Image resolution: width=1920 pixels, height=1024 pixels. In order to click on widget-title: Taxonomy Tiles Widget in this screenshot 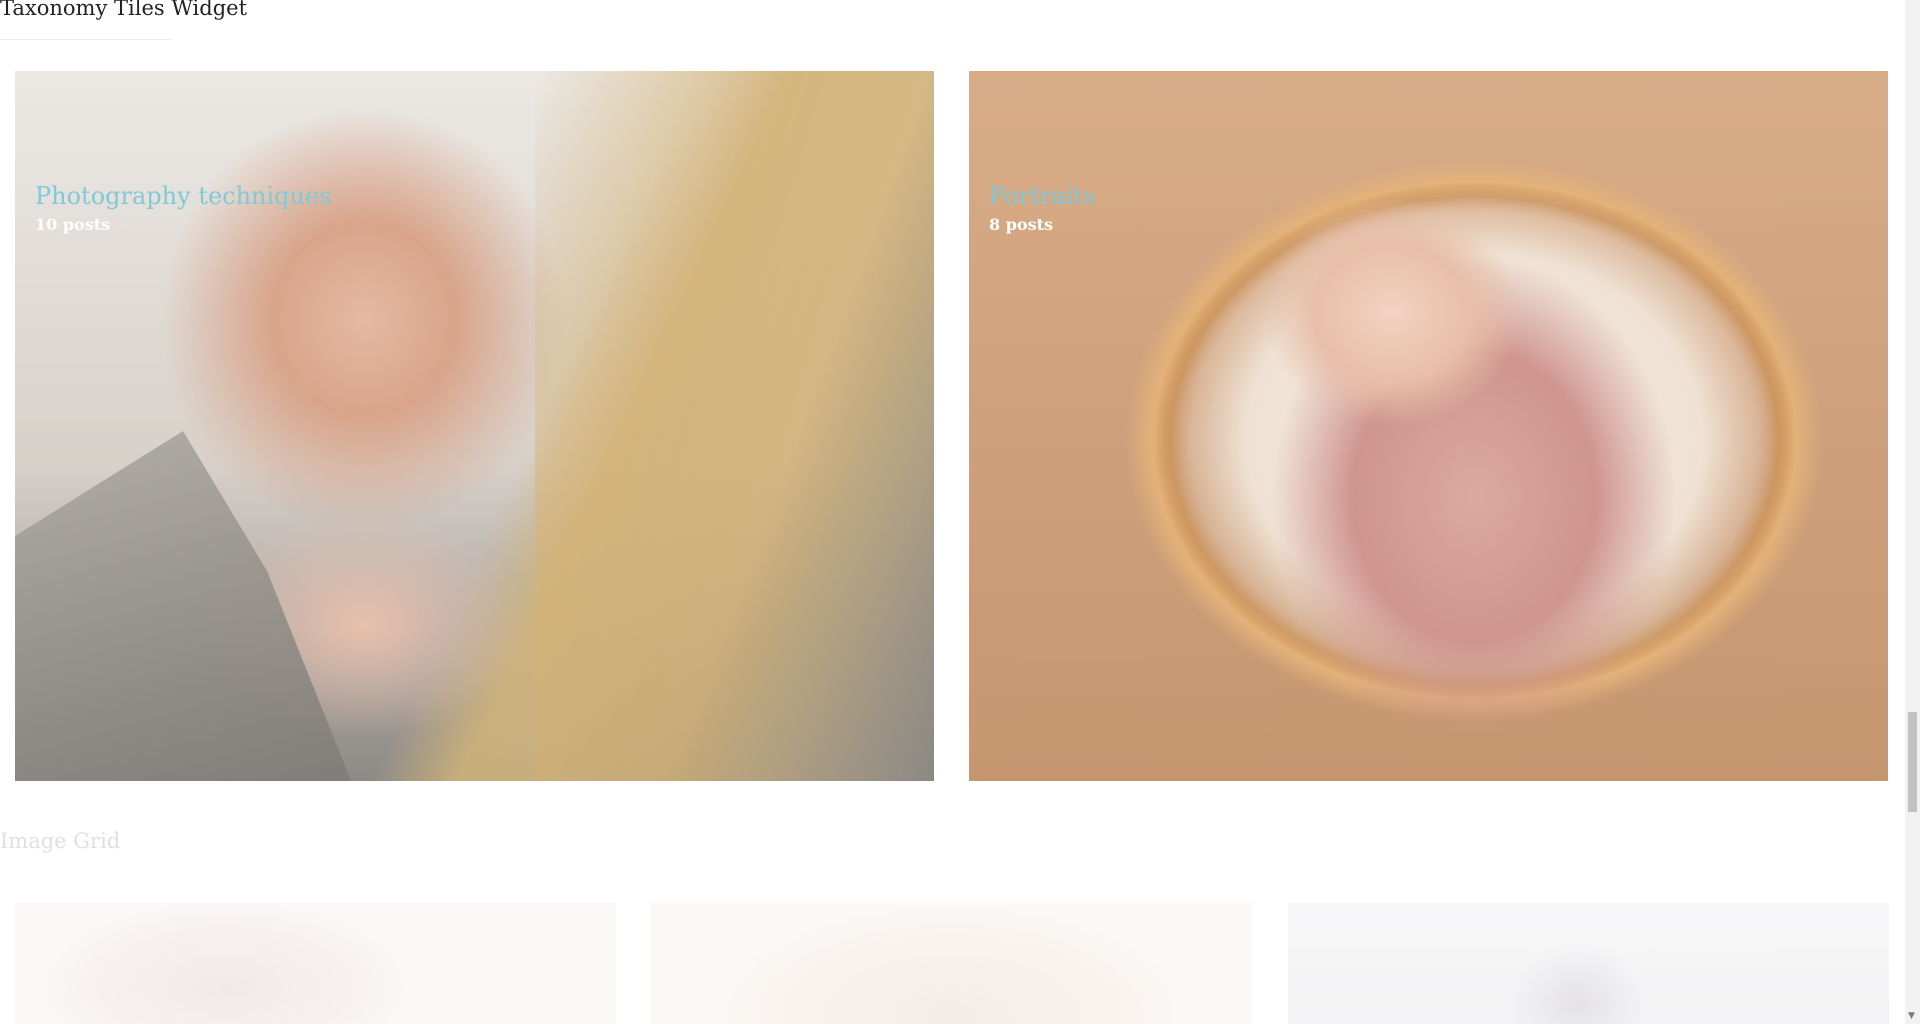, I will do `click(124, 10)`.